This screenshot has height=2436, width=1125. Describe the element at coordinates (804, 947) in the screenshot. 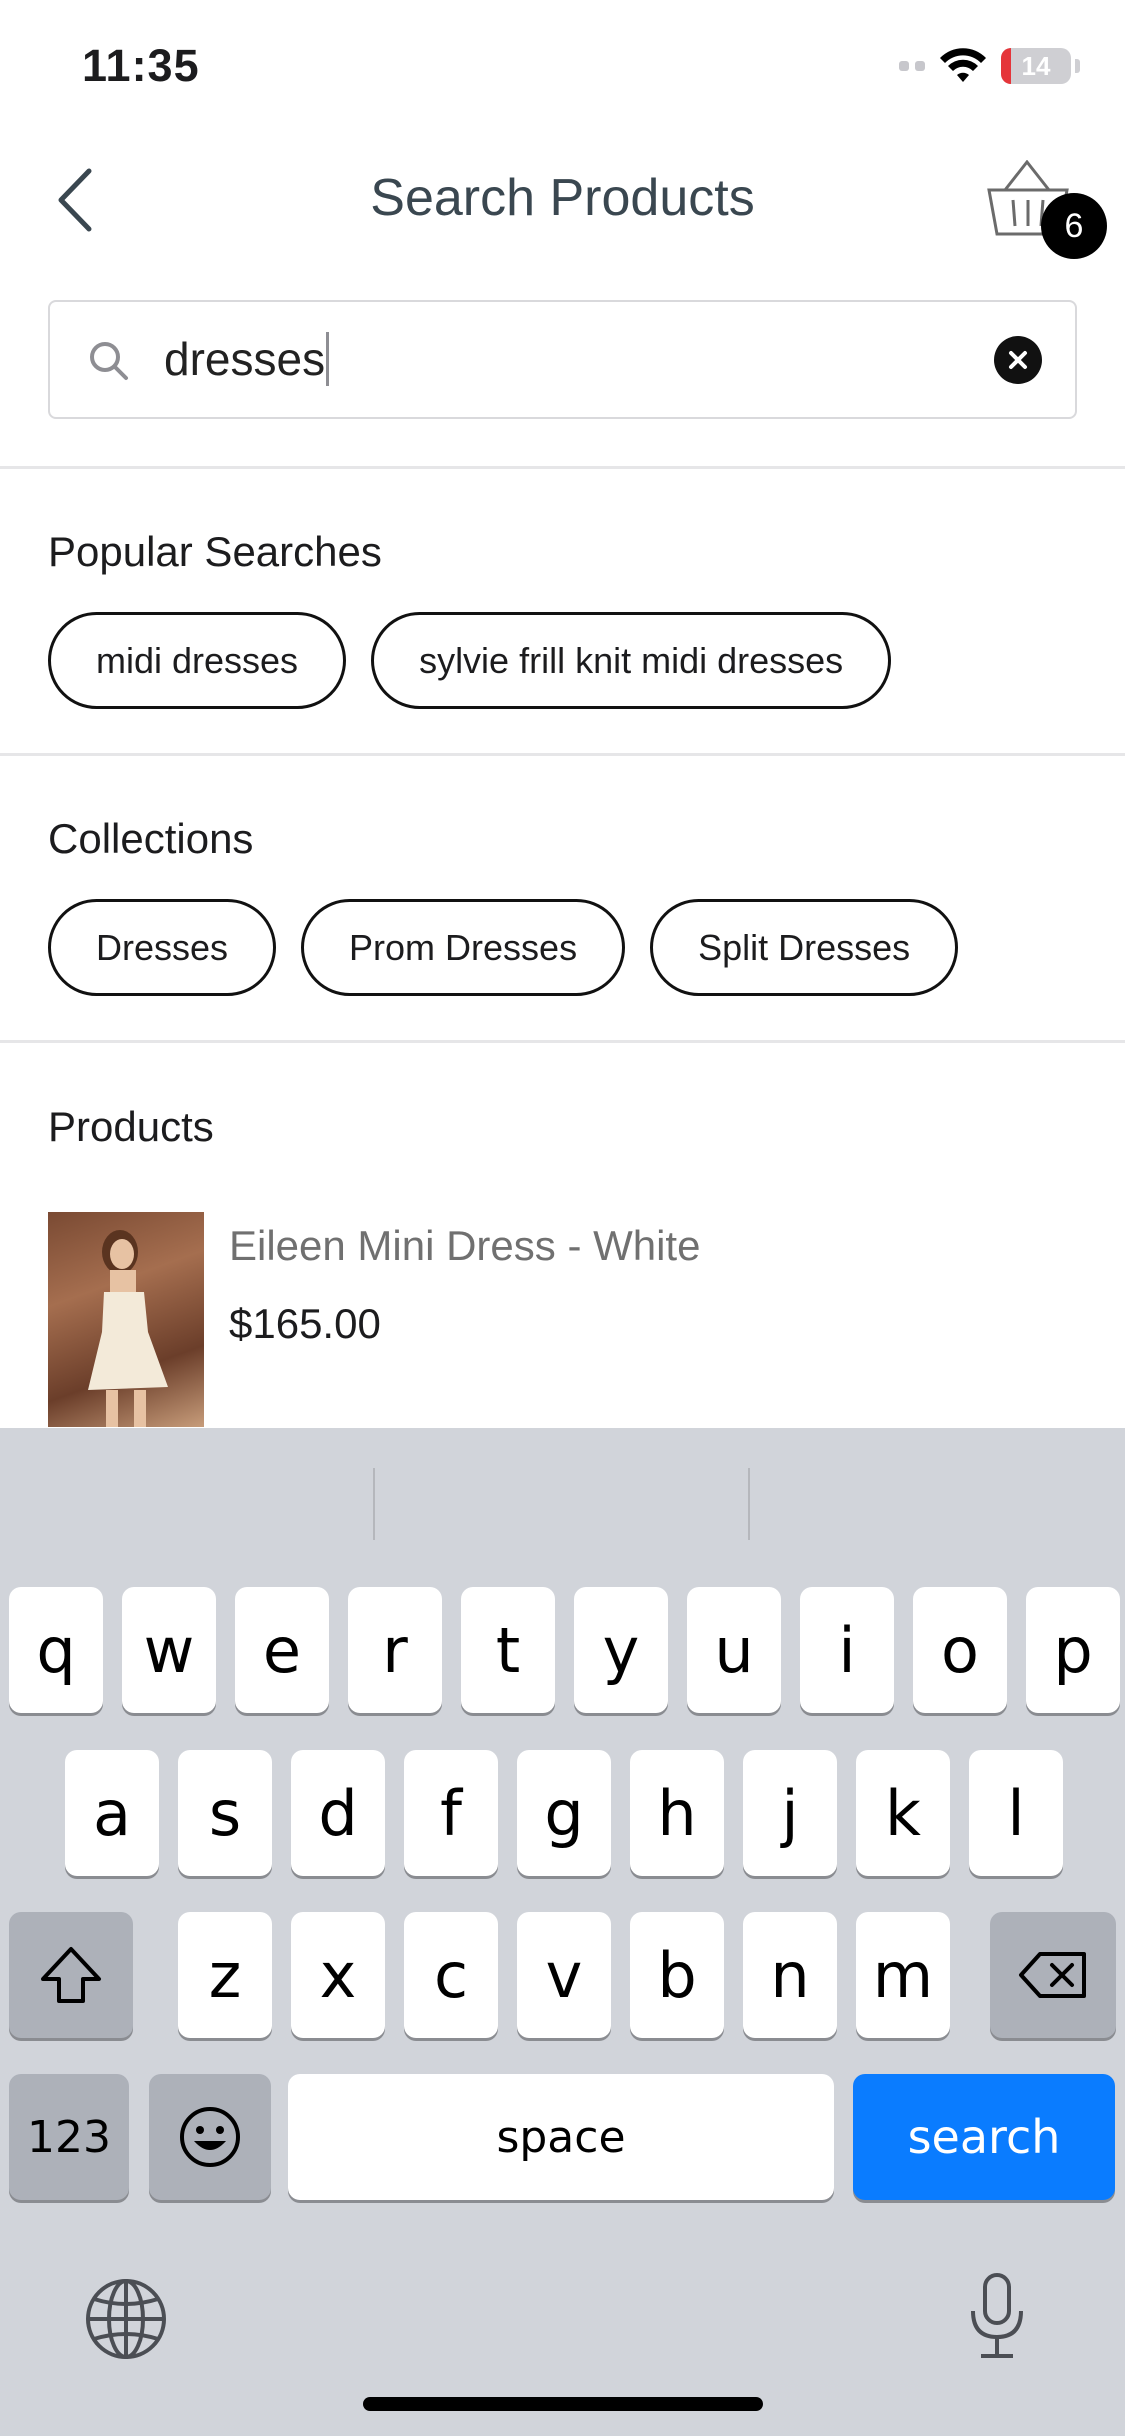

I see `collection-chip: Split Dresses` at that location.